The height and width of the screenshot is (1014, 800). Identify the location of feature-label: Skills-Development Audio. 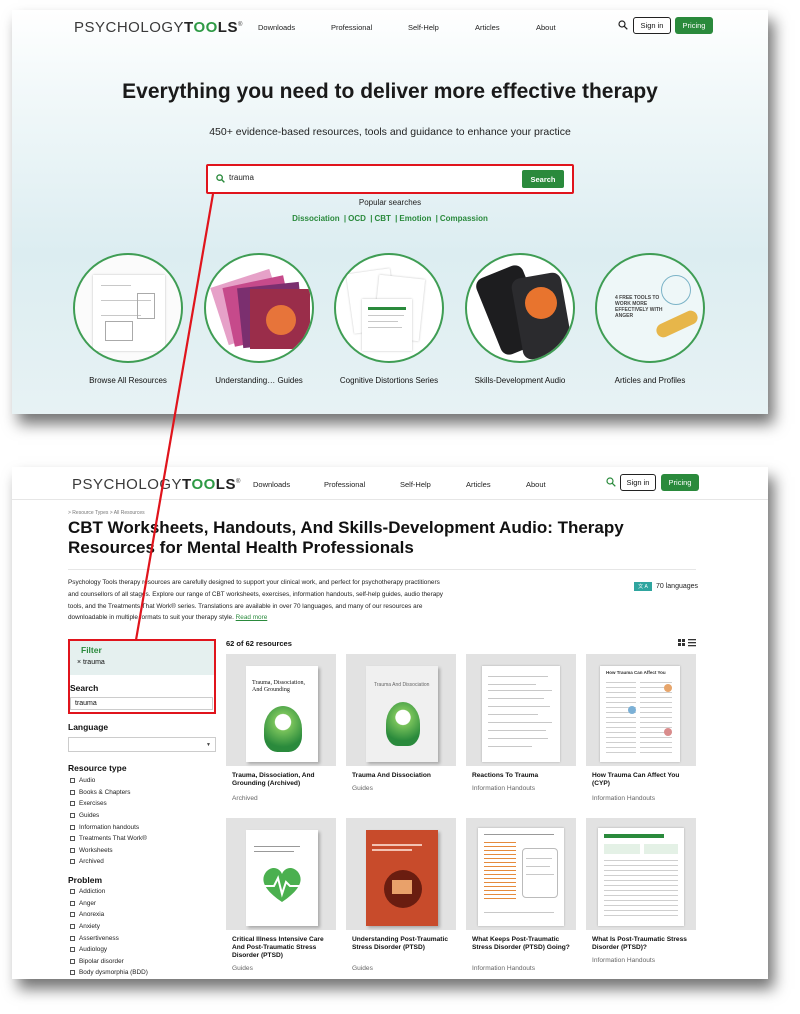
(520, 380).